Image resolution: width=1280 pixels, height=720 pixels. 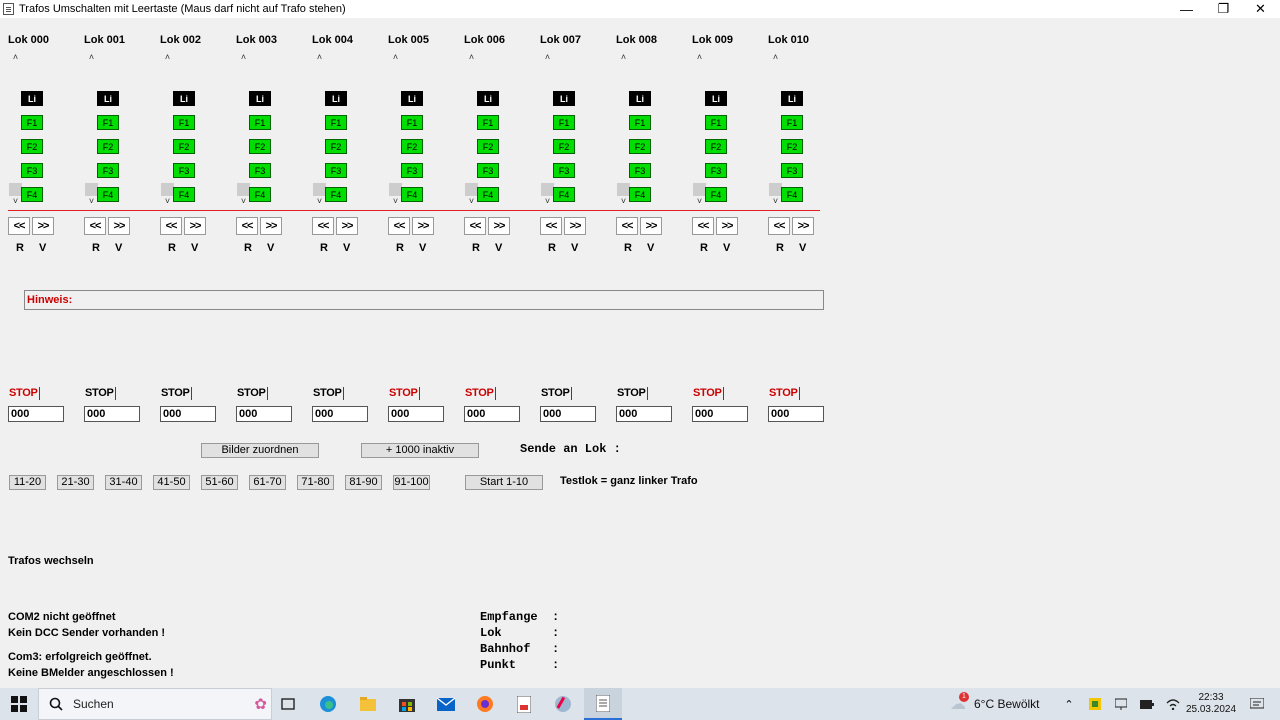 I want to click on search-box: Suchen ✿, so click(x=155, y=704).